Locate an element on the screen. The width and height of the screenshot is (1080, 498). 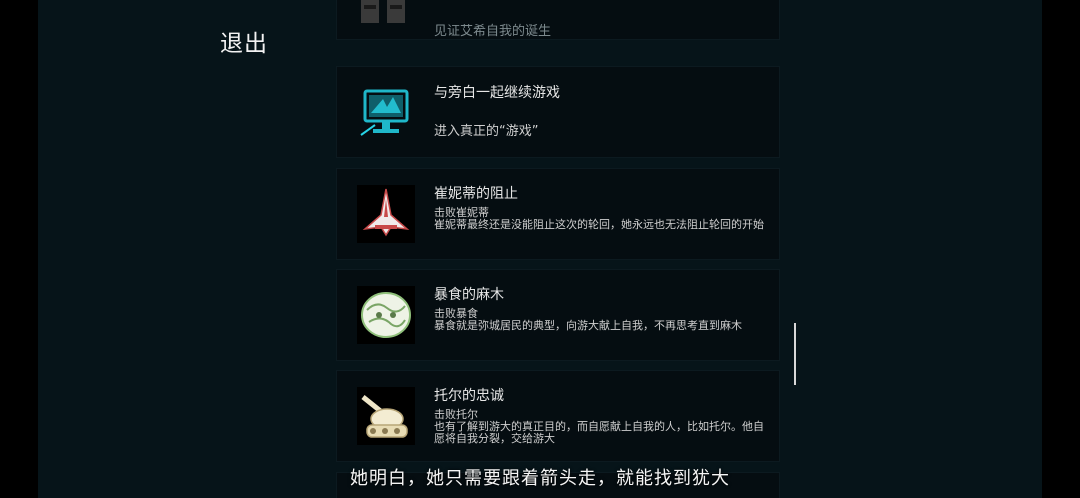
exit-button: 退出 is located at coordinates (244, 41).